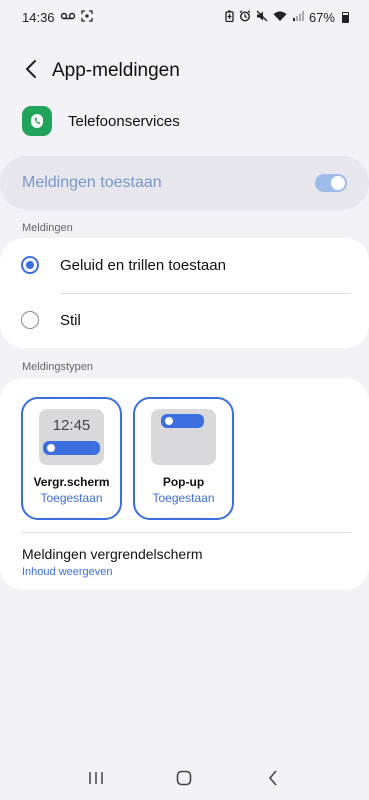  I want to click on toggle-knob, so click(338, 183).